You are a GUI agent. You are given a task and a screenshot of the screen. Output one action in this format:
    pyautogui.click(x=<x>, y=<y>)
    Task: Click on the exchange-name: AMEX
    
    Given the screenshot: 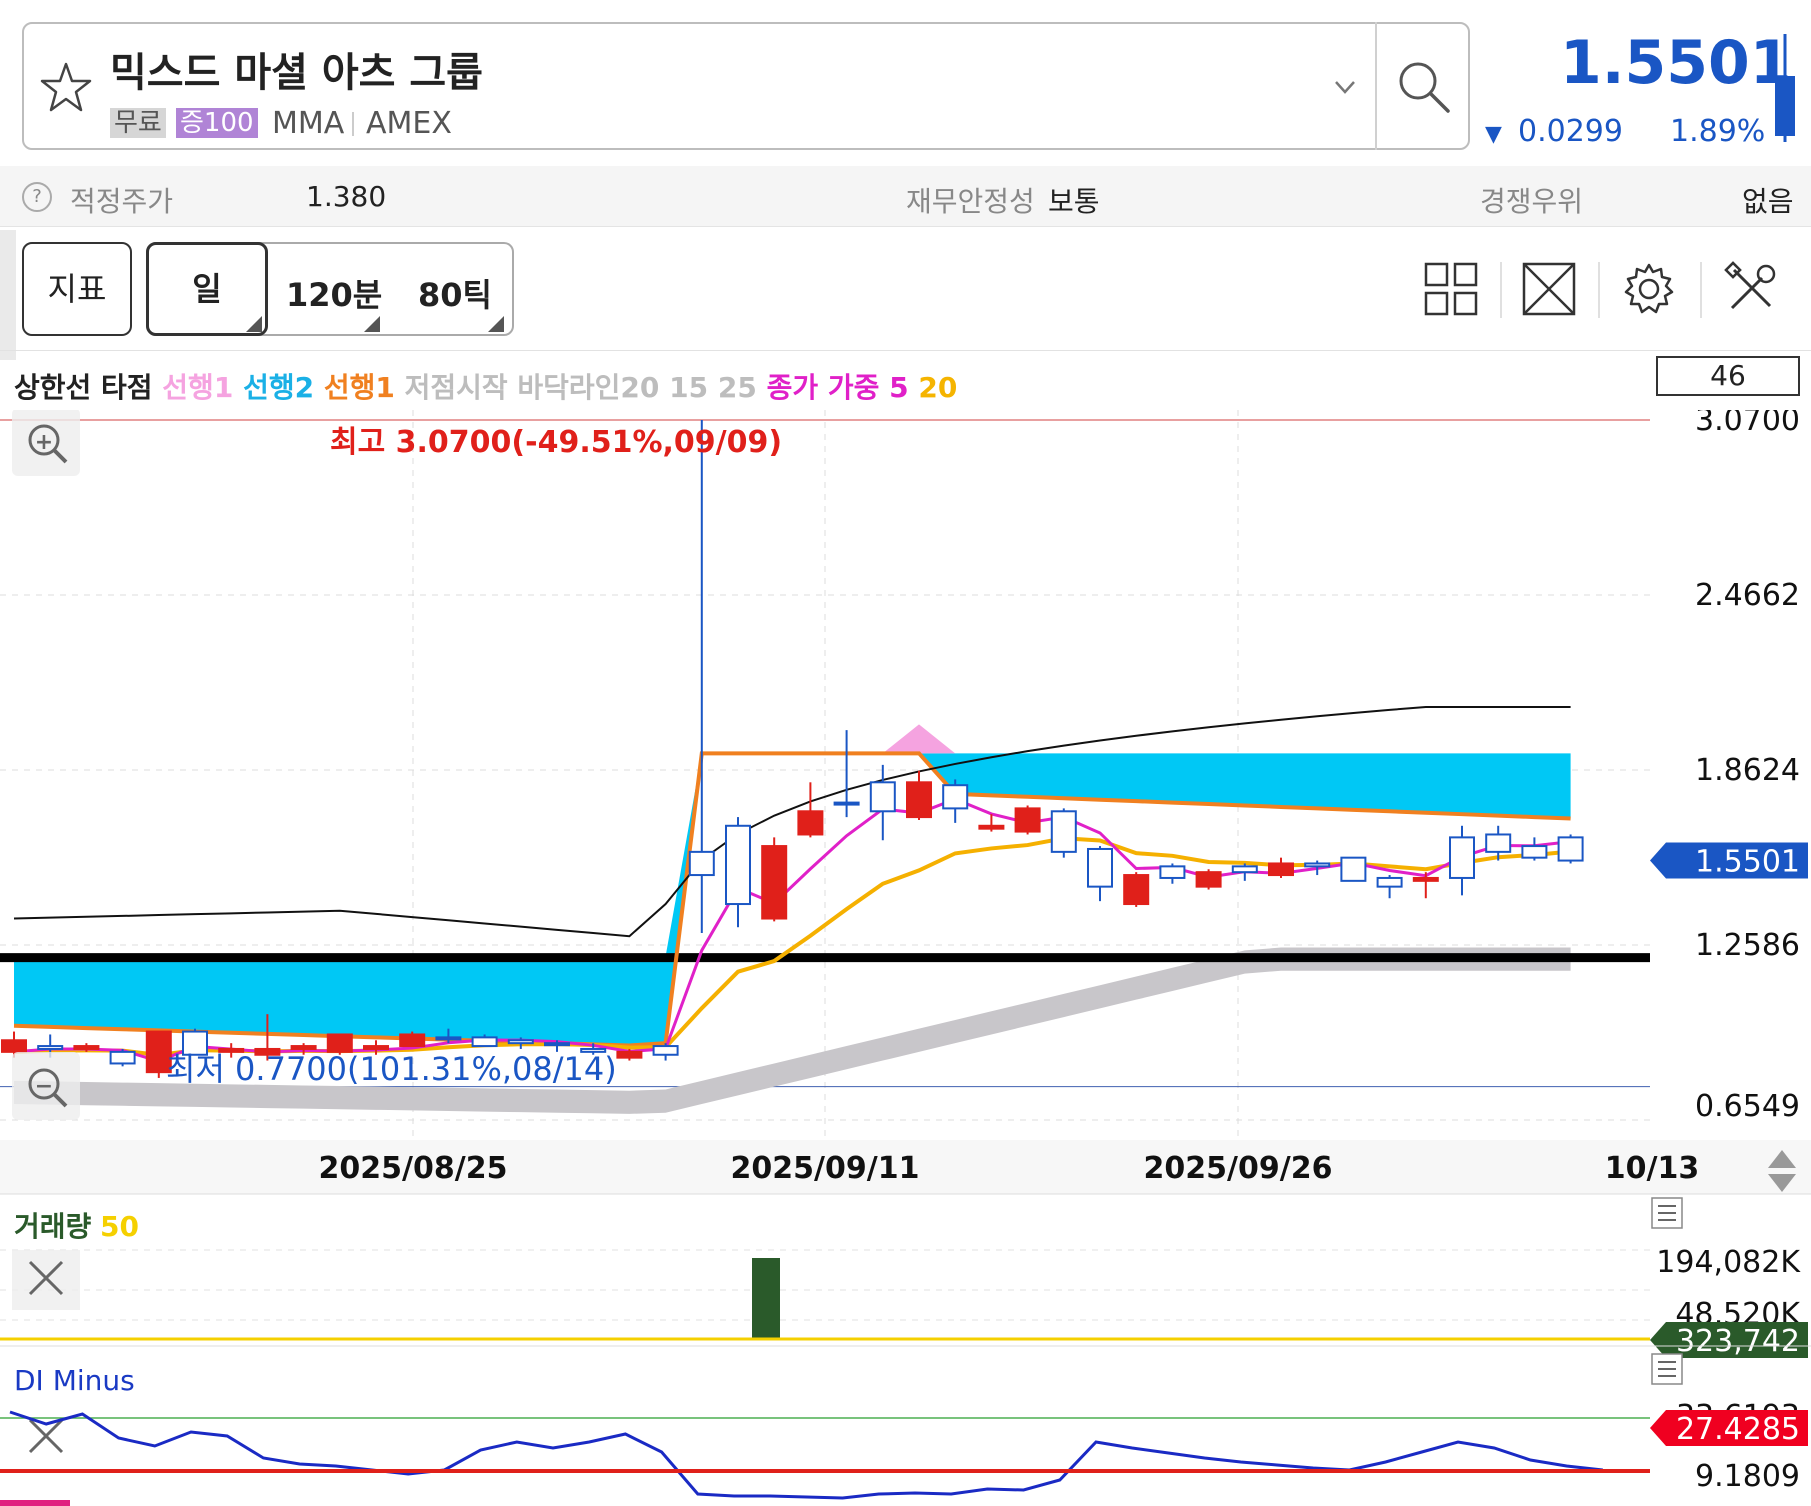 What is the action you would take?
    pyautogui.click(x=409, y=123)
    